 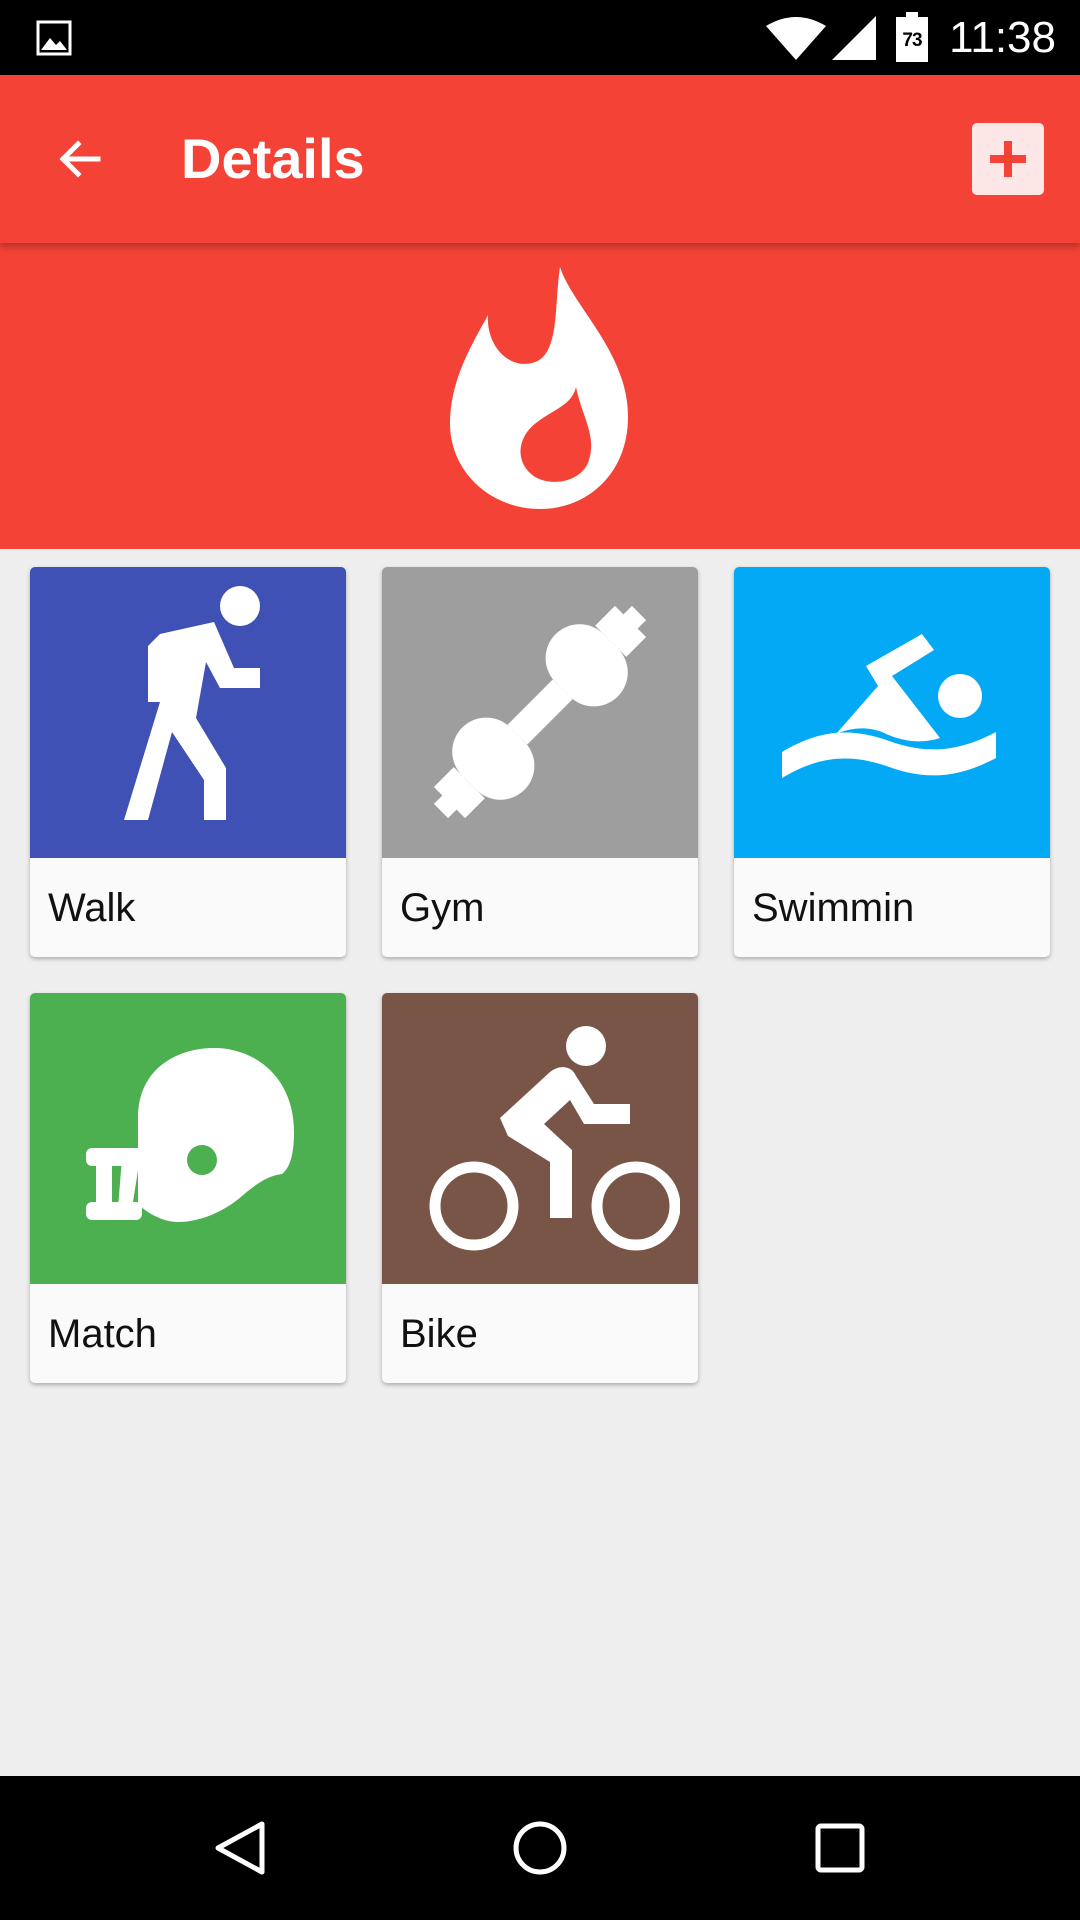 What do you see at coordinates (273, 158) in the screenshot?
I see `page-title: Details` at bounding box center [273, 158].